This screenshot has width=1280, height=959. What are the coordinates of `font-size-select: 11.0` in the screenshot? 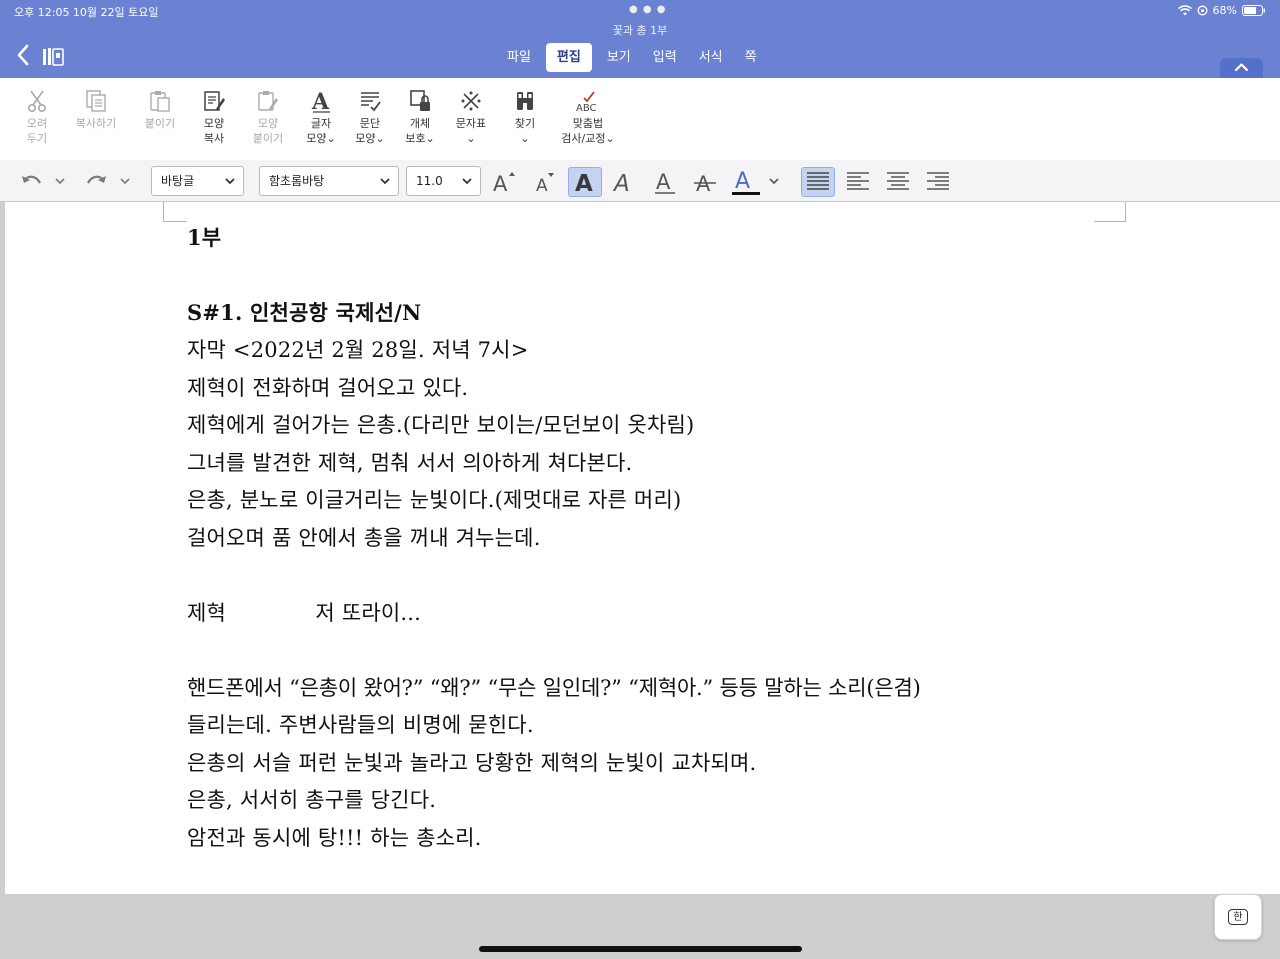 It's located at (443, 181).